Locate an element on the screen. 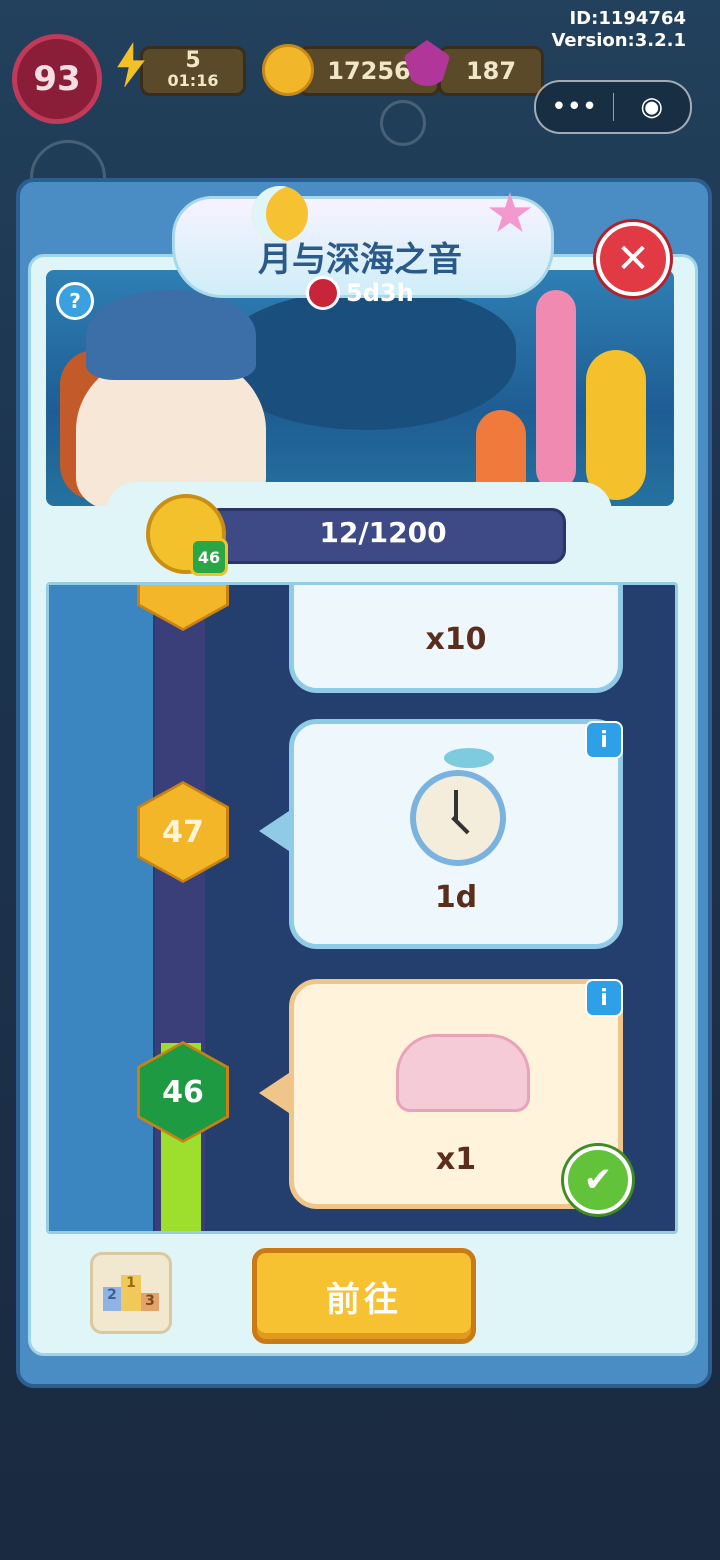  close-icon: ✕ is located at coordinates (633, 259).